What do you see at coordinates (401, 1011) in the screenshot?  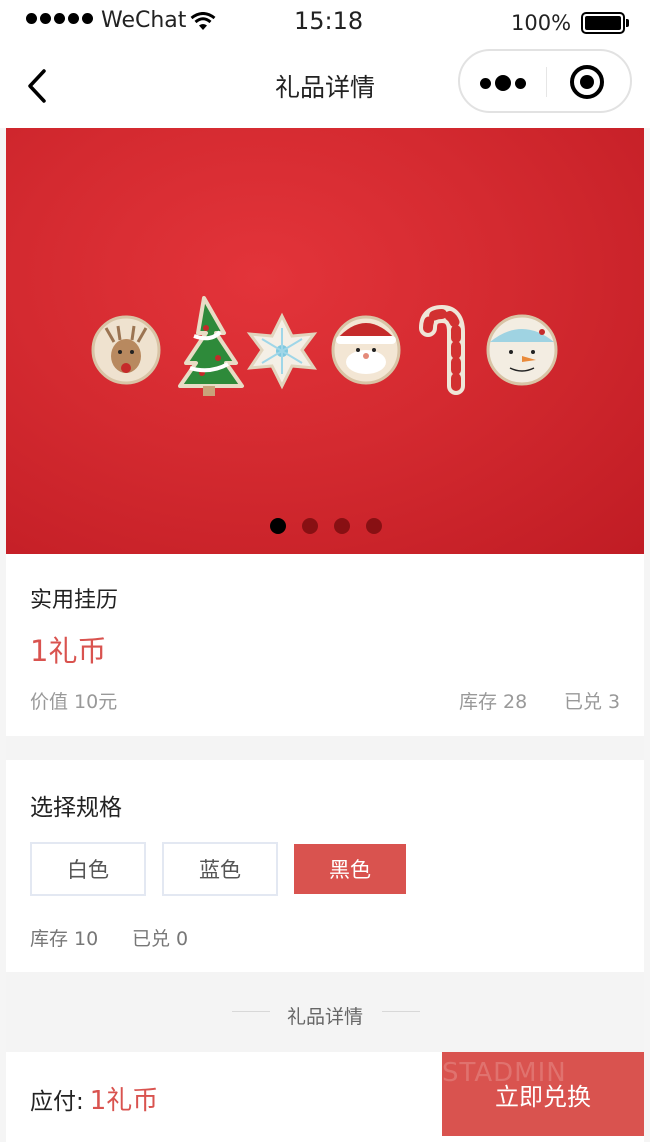 I see `divider-line-right` at bounding box center [401, 1011].